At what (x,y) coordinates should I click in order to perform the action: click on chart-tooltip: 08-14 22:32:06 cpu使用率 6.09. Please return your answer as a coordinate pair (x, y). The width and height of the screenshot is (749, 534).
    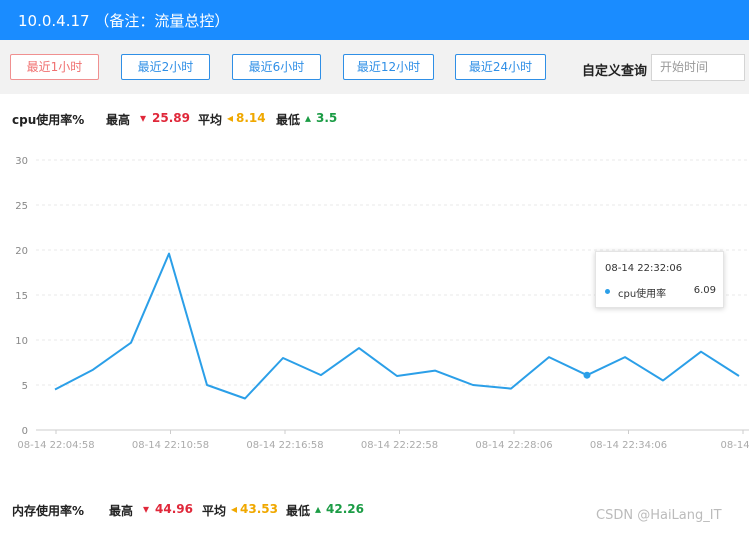
    Looking at the image, I should click on (659, 279).